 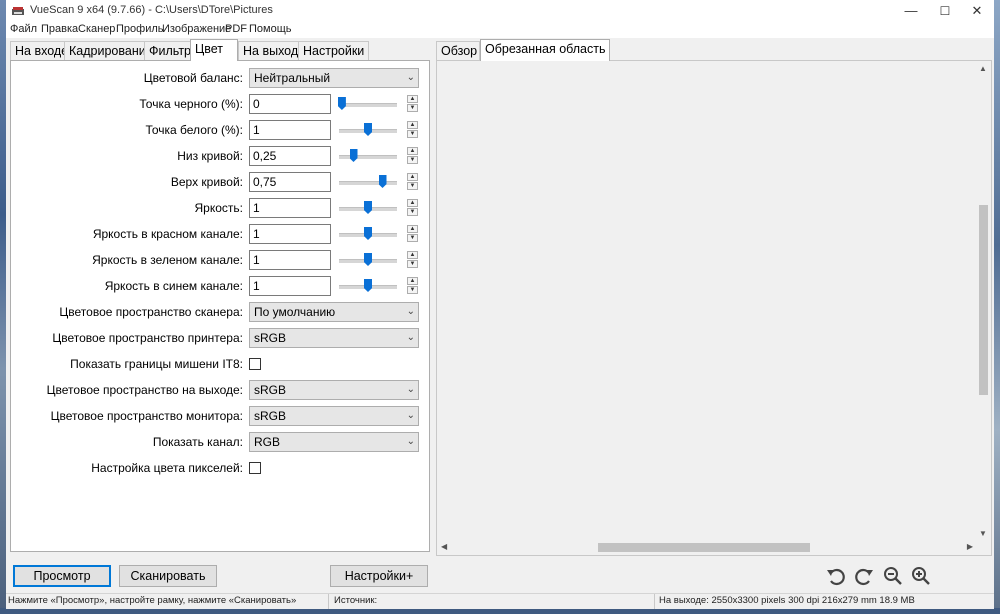 I want to click on show-channel-select: RGB ⌄, so click(x=334, y=442).